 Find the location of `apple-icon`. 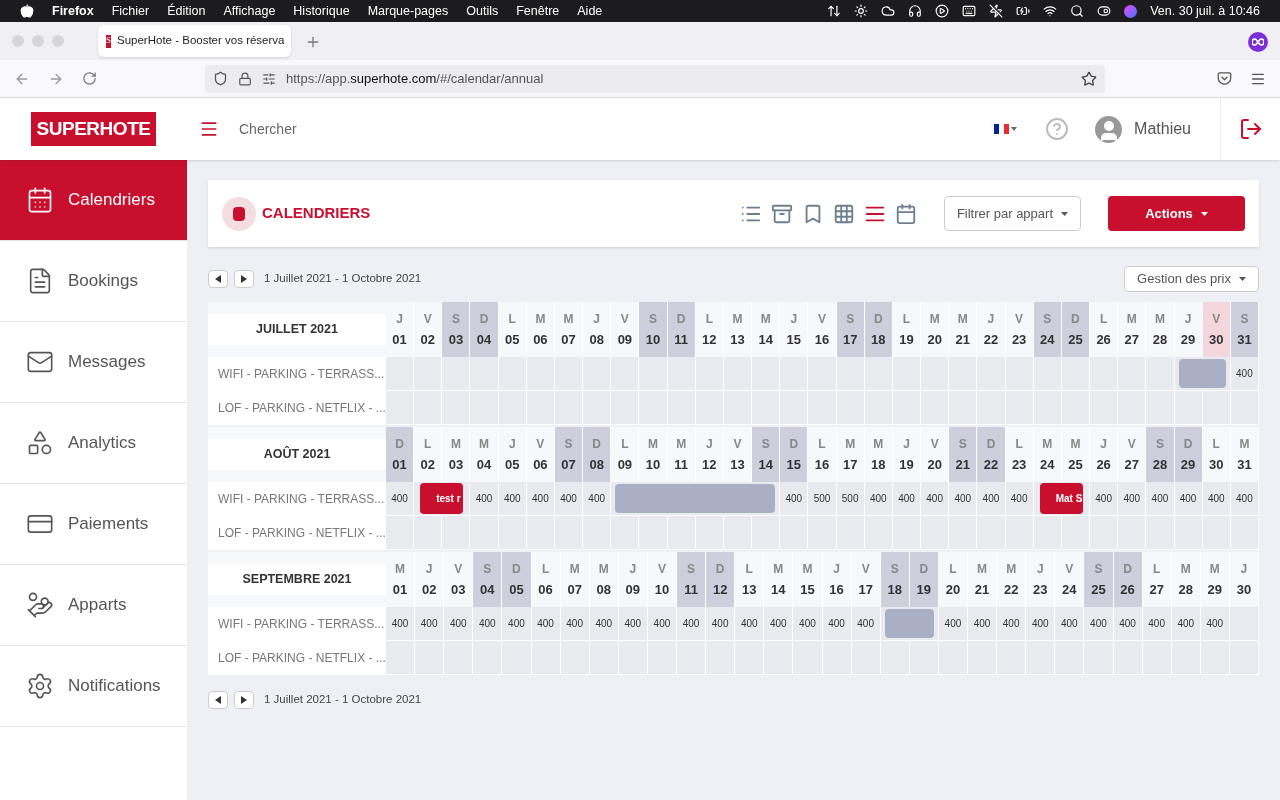

apple-icon is located at coordinates (27, 11).